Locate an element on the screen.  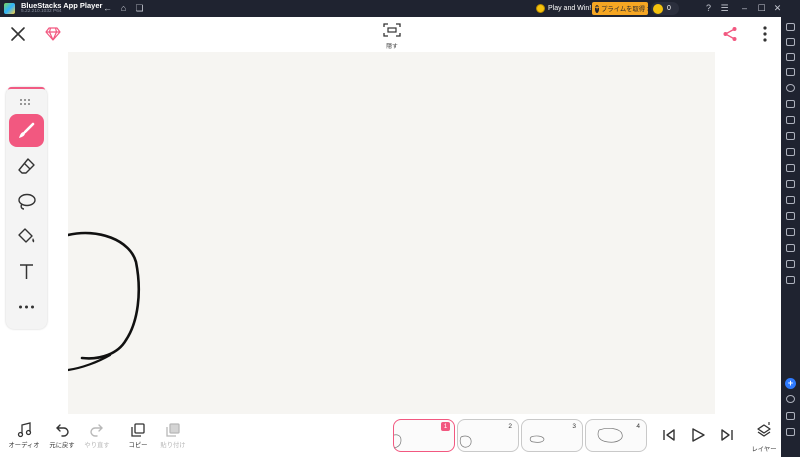
redo-icon is located at coordinates (96, 430).